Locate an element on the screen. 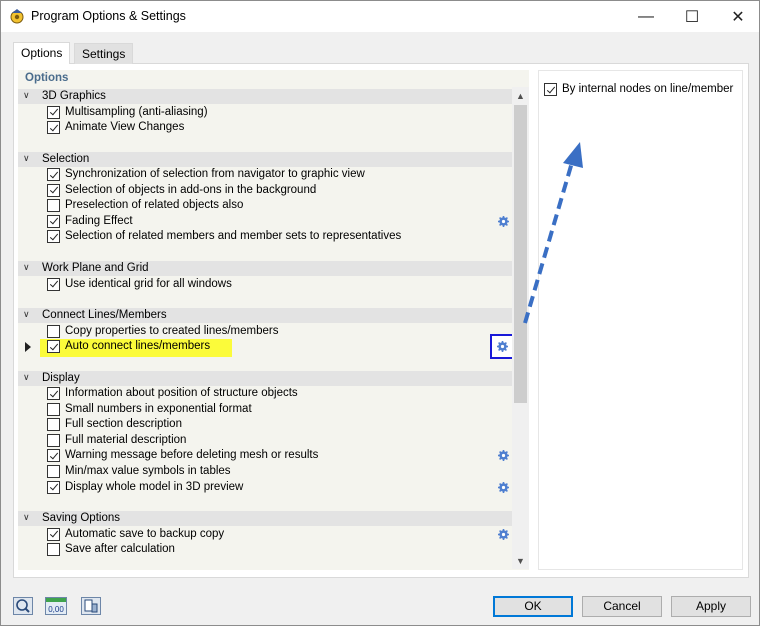  apply-button: Apply is located at coordinates (711, 606).